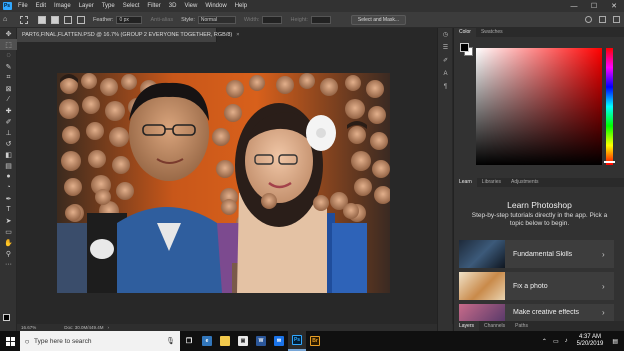 The width and height of the screenshot is (624, 351). Describe the element at coordinates (8, 154) in the screenshot. I see `eraser-tool-icon: ◧` at that location.